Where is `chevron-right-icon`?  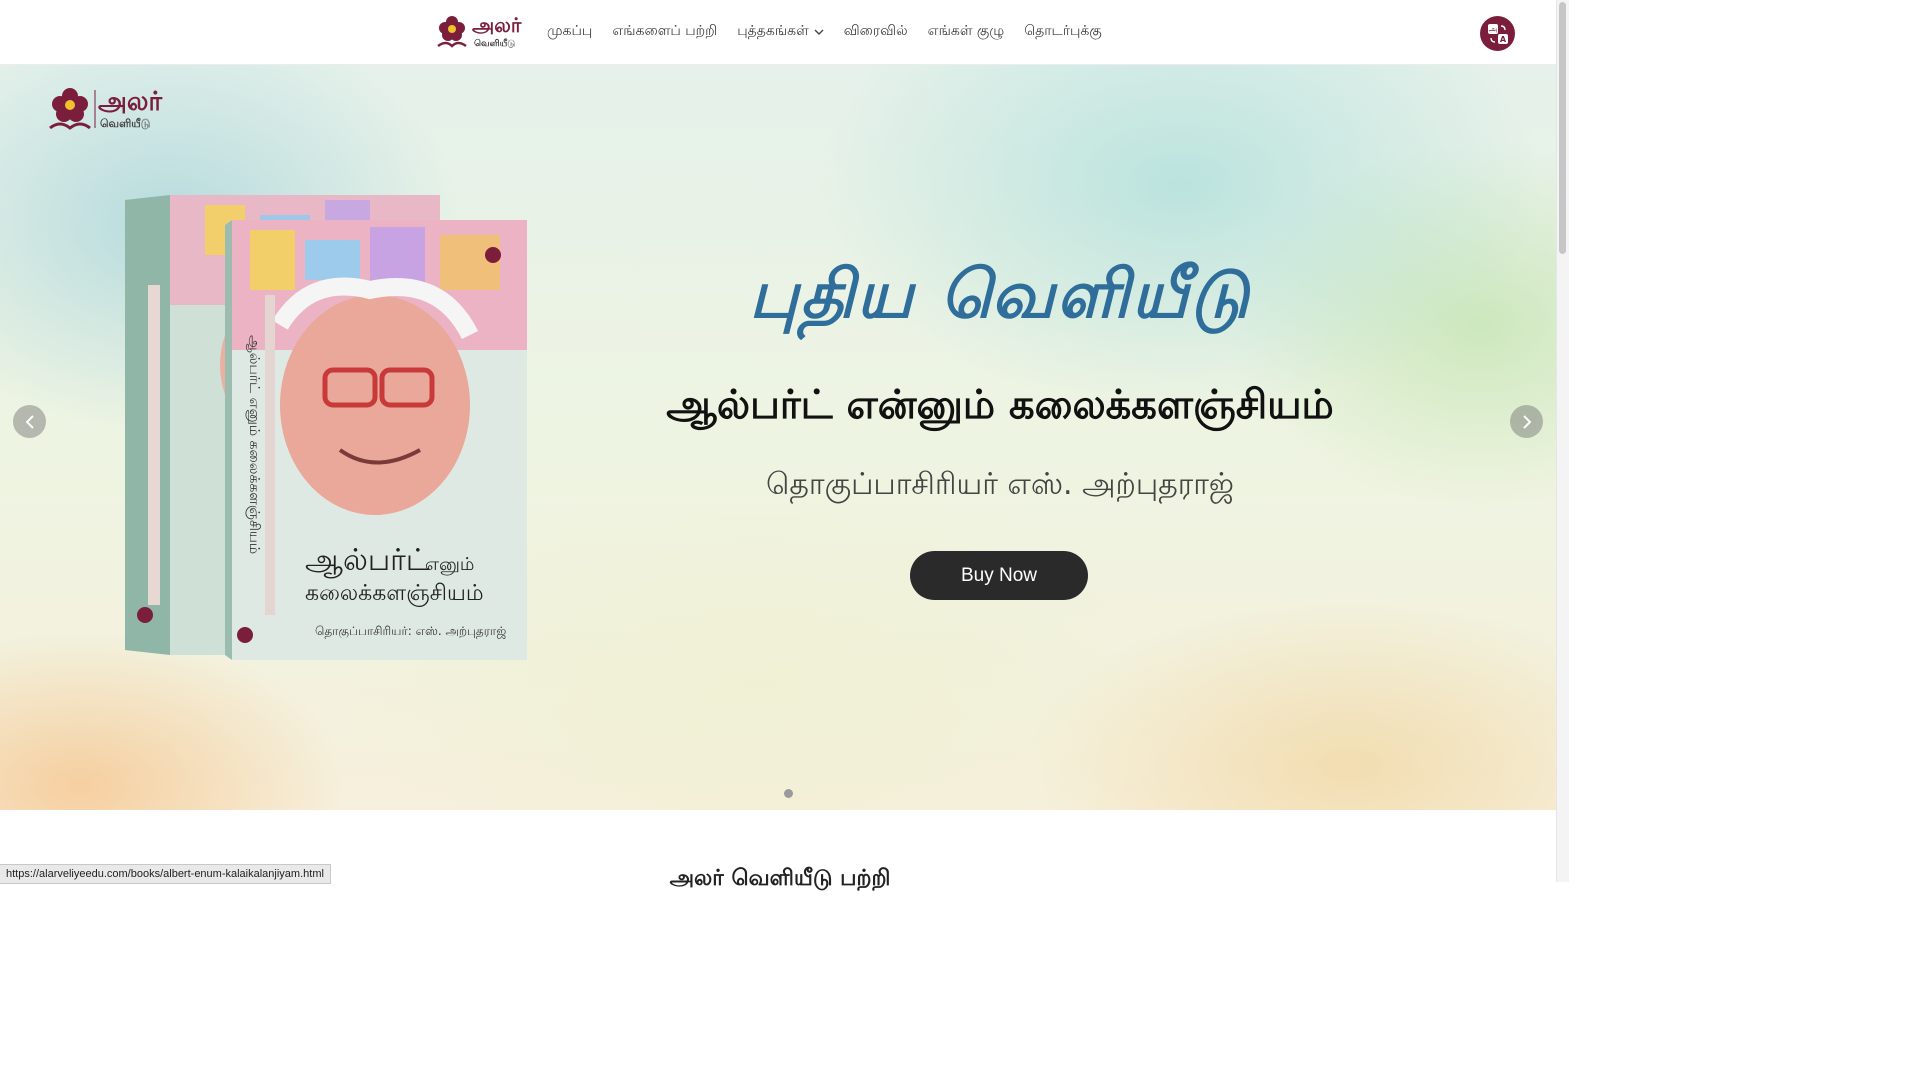
chevron-right-icon is located at coordinates (1526, 421).